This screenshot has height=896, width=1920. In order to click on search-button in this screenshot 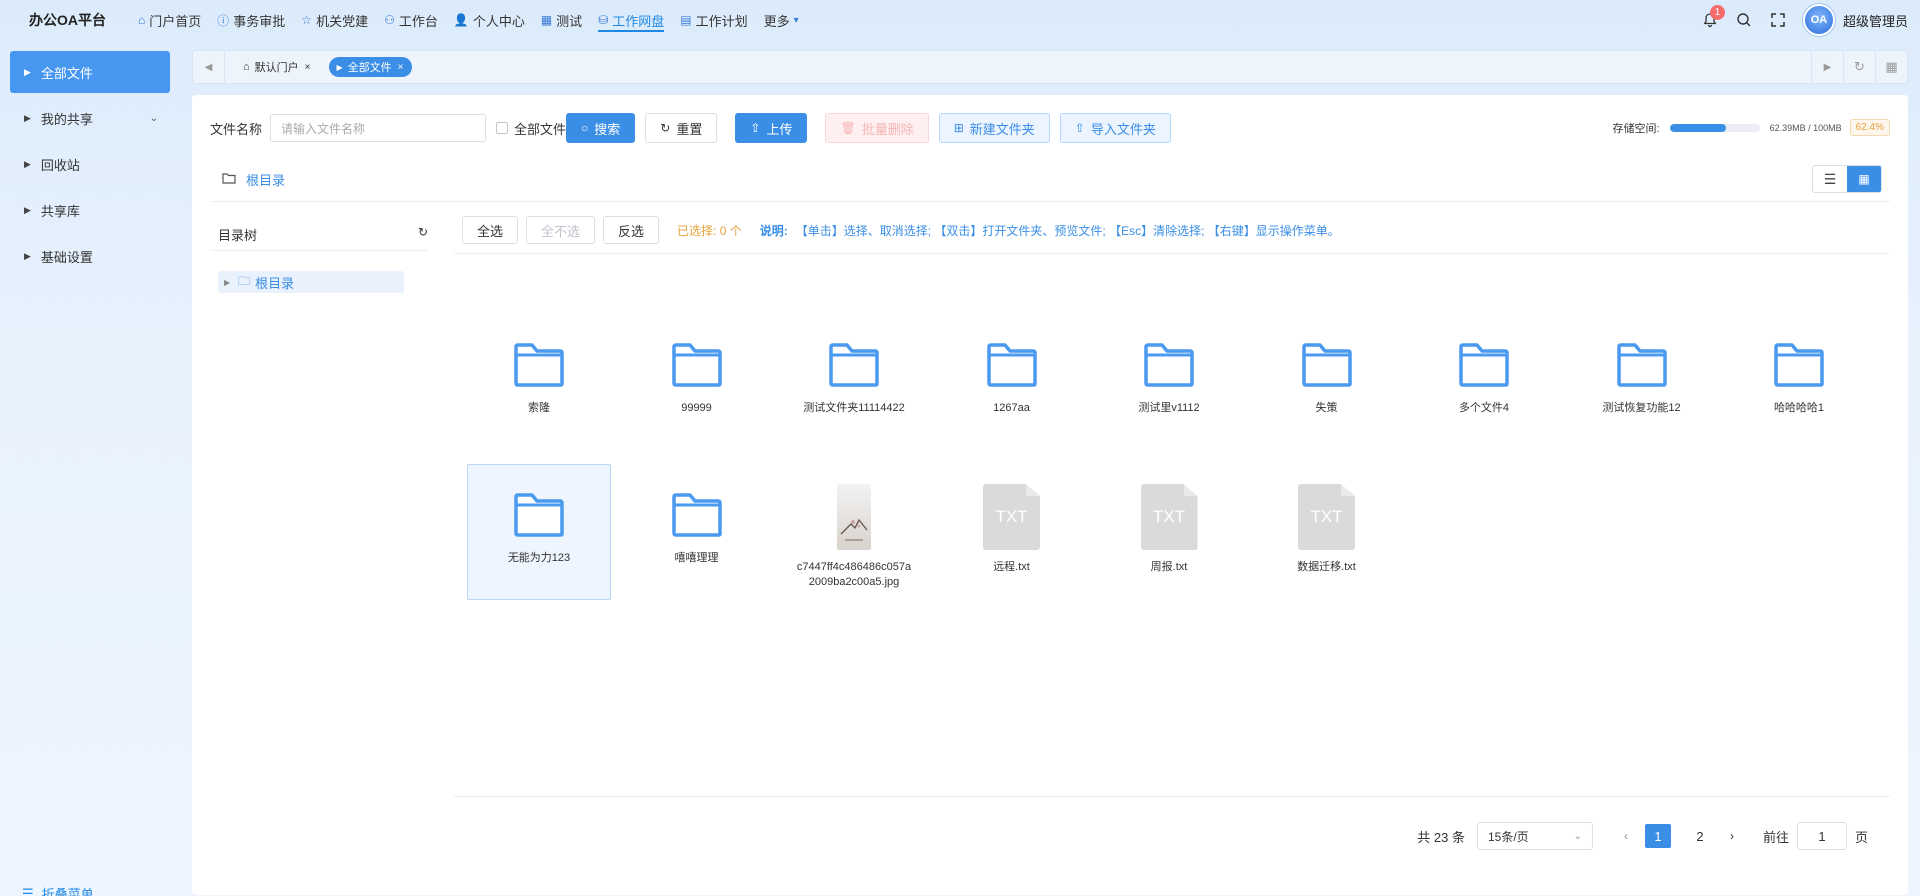, I will do `click(1744, 20)`.